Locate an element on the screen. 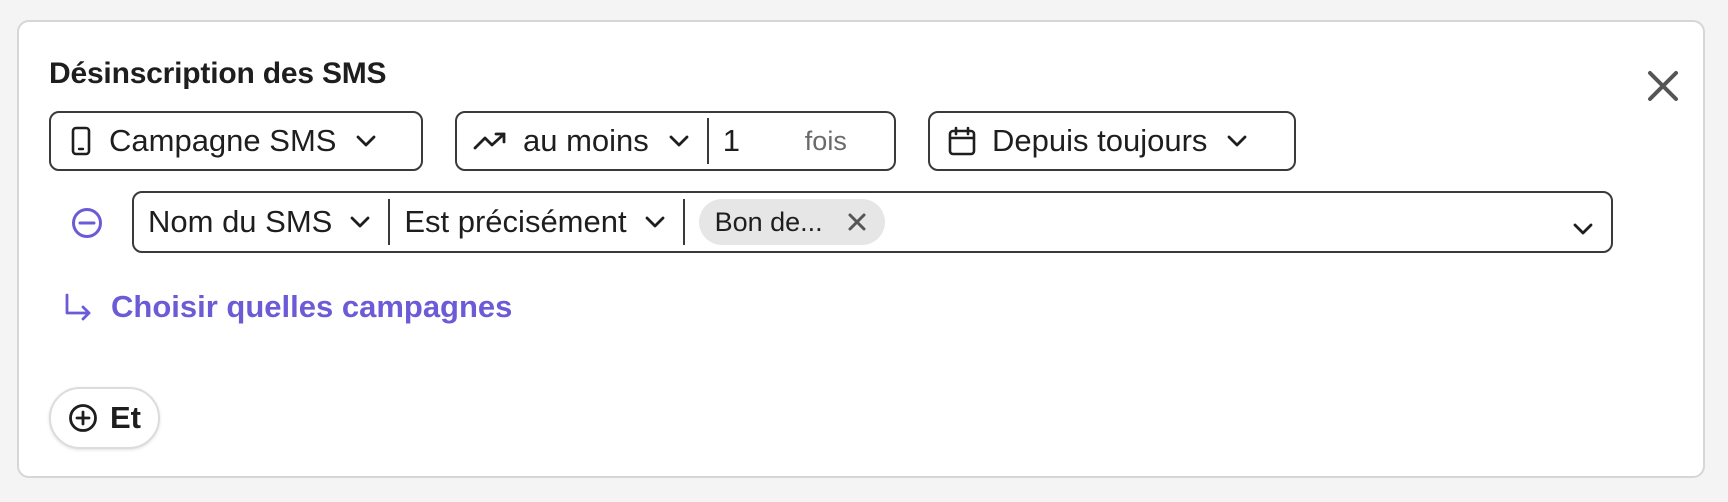 The height and width of the screenshot is (502, 1728). period-dropdown: Depuis toujours is located at coordinates (1112, 141).